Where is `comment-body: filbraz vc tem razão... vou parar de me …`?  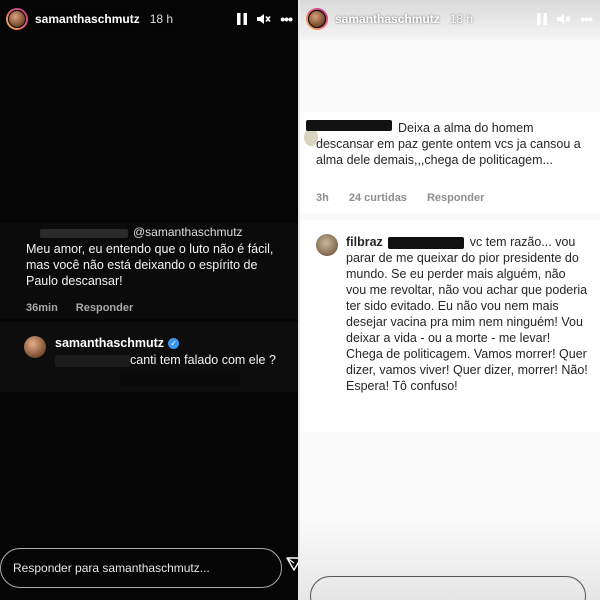
comment-body: filbraz vc tem razão... vou parar de me … is located at coordinates (467, 314).